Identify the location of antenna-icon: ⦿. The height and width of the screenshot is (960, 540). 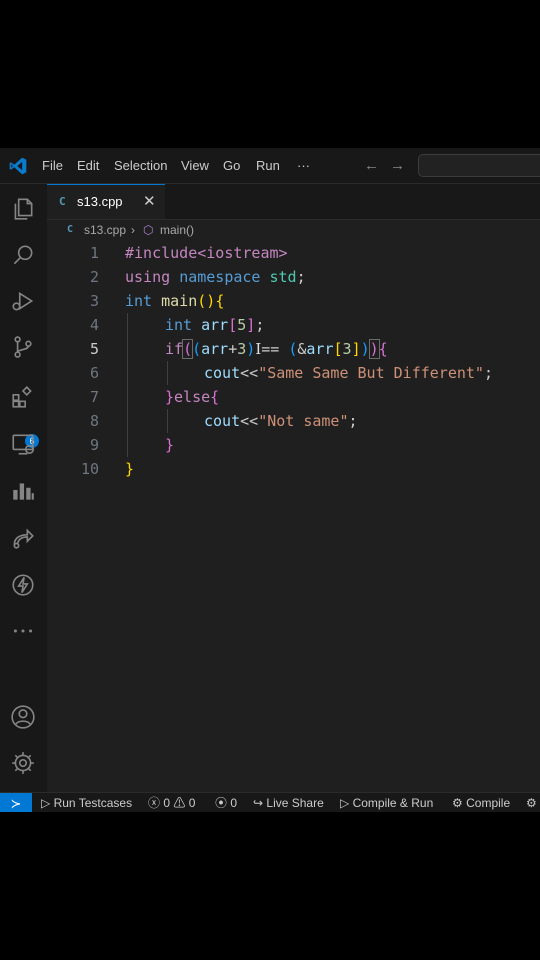
(221, 803).